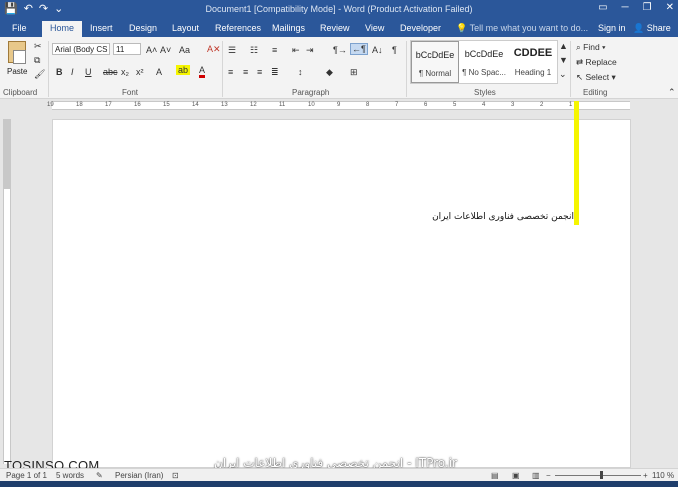 The image size is (678, 487). I want to click on text-effects-icon: A, so click(159, 72).